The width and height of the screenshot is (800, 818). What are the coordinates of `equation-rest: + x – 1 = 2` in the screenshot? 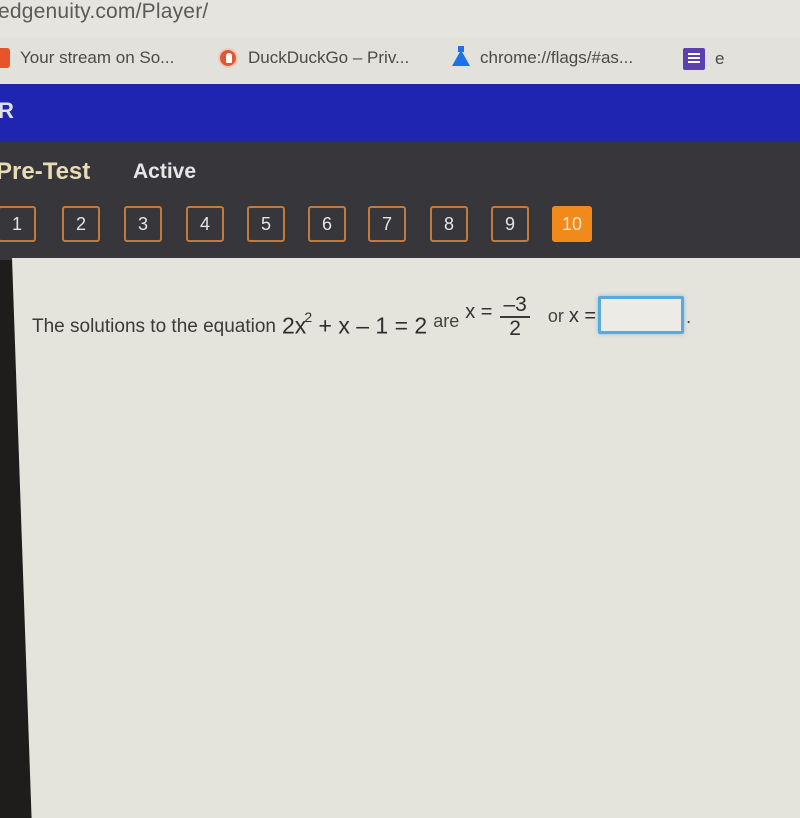 It's located at (370, 326).